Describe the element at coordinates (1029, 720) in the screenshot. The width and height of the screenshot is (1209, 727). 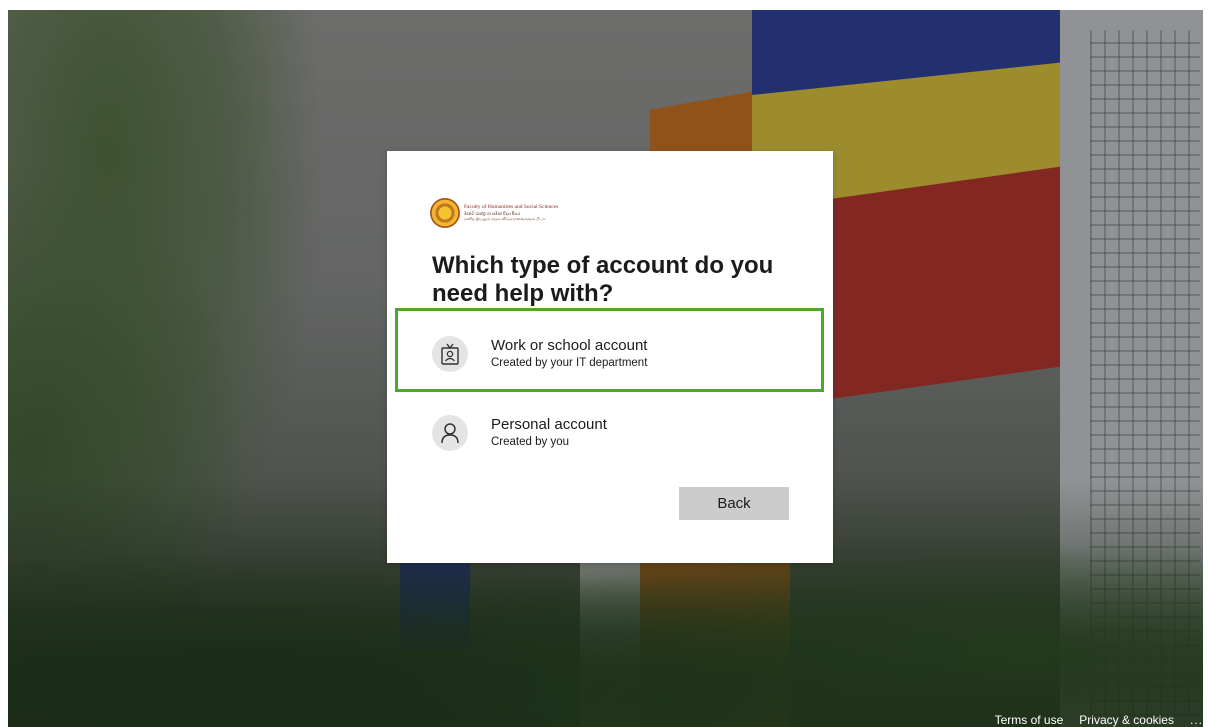
I see `terms-of-use-link: Terms of use` at that location.